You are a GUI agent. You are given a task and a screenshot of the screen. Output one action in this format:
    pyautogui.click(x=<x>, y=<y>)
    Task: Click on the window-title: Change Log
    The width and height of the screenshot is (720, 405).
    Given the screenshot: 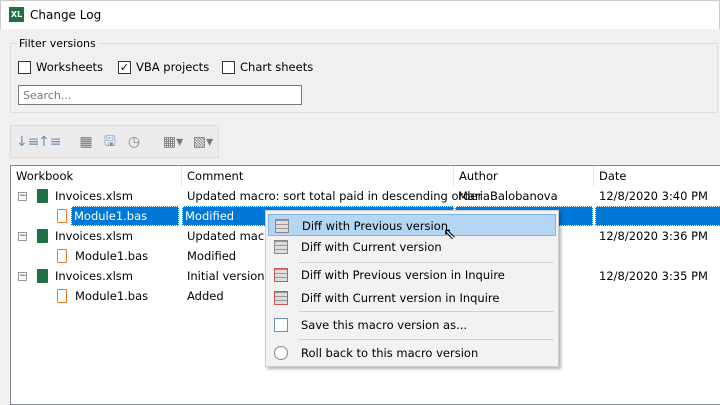 What is the action you would take?
    pyautogui.click(x=66, y=15)
    